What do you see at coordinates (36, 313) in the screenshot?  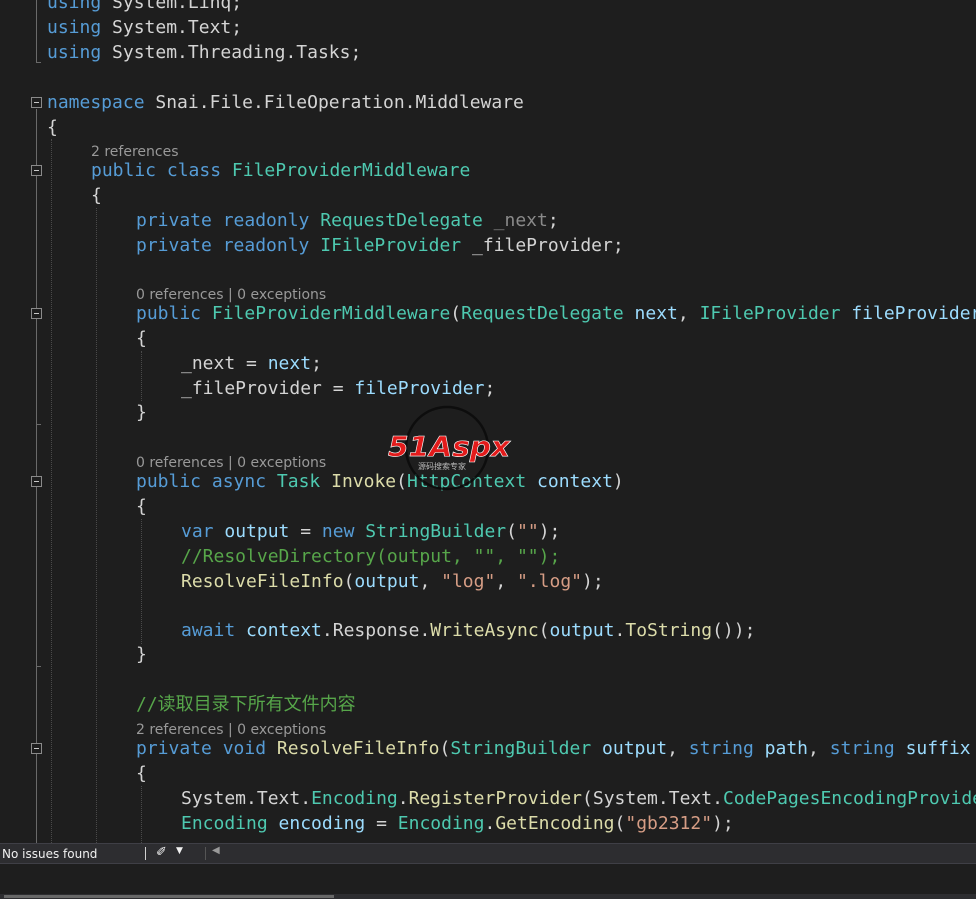 I see `fold-toggle-ctor` at bounding box center [36, 313].